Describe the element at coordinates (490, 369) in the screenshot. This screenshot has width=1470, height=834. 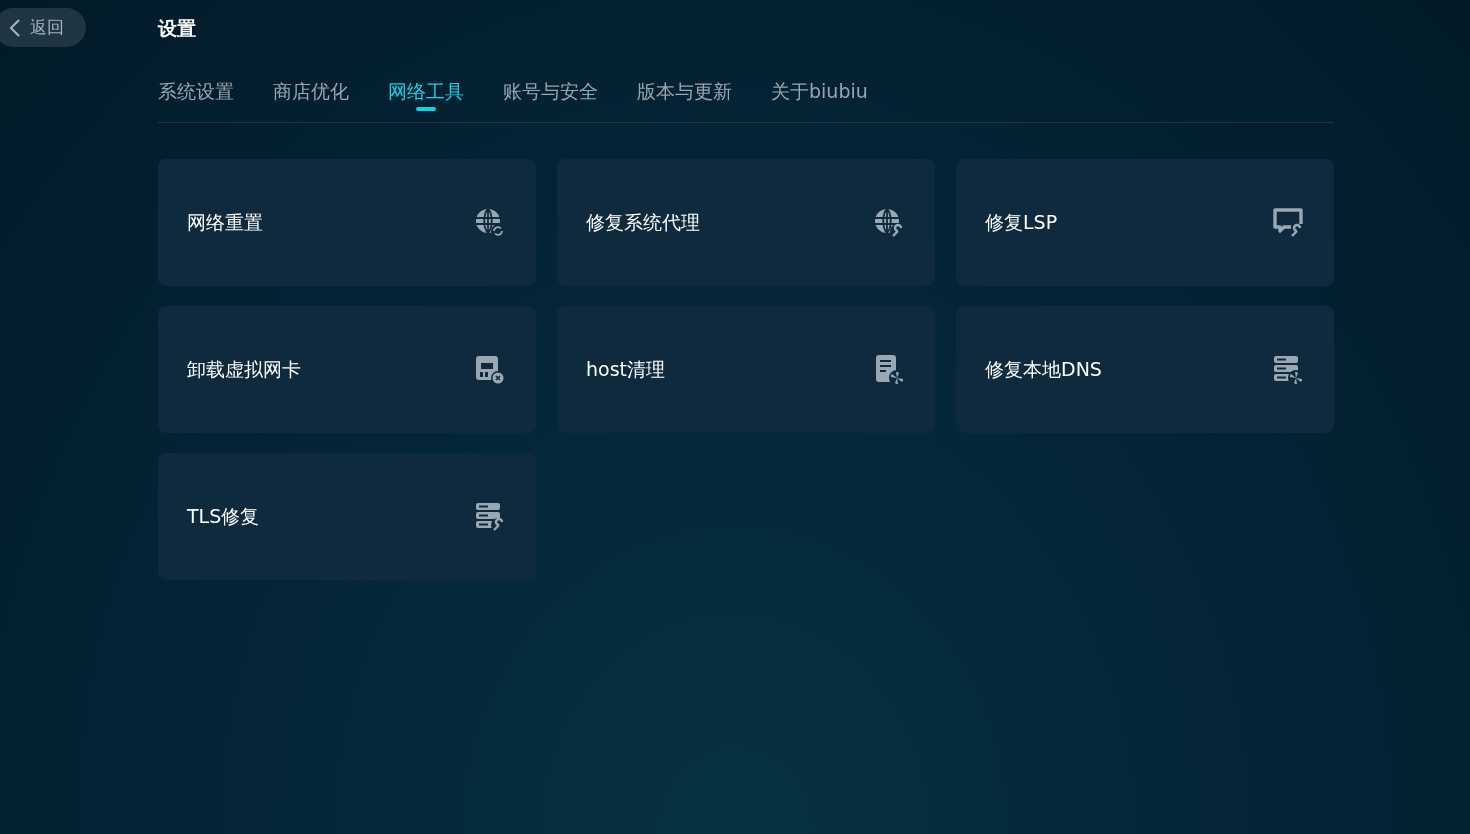
I see `card-remove-icon` at that location.